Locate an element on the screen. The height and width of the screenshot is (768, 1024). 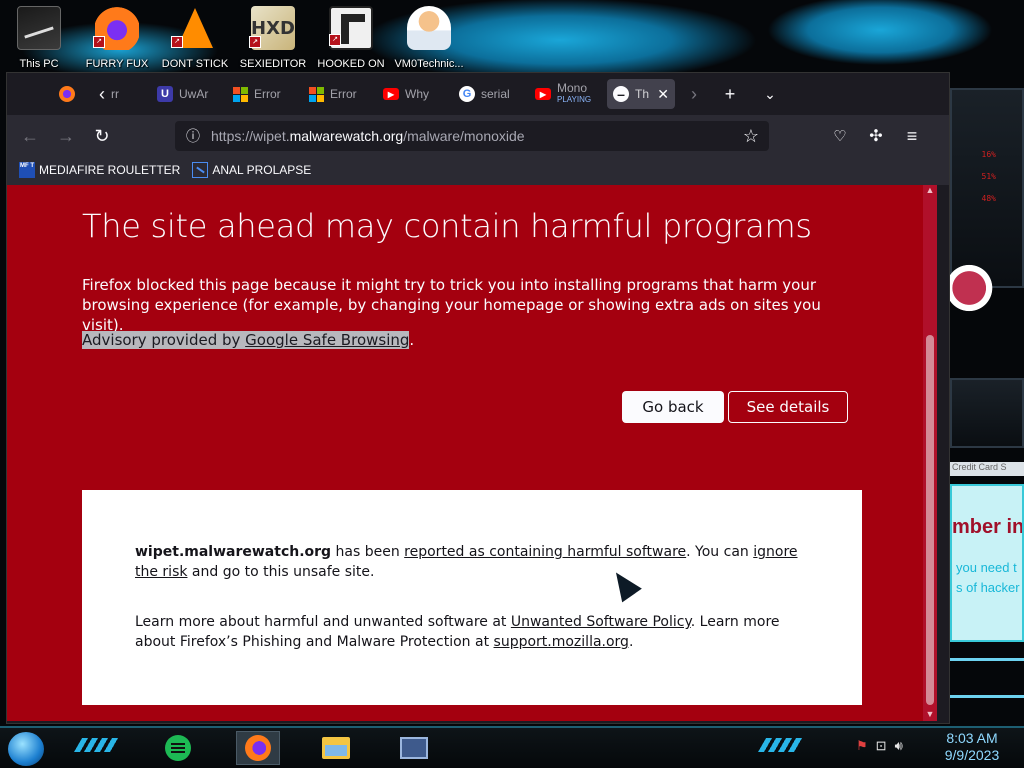
tab-error-2: Error is located at coordinates (340, 94).